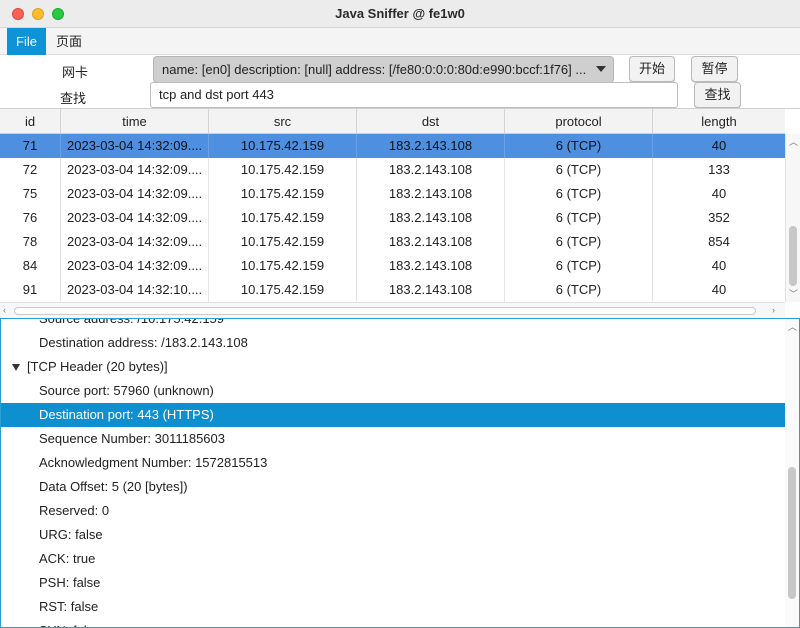  What do you see at coordinates (393, 343) in the screenshot?
I see `tree-item: Destination address: /183.2.143.108` at bounding box center [393, 343].